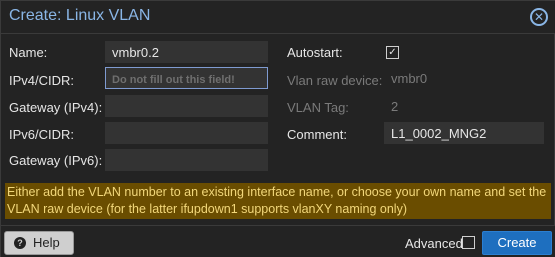 The height and width of the screenshot is (257, 555). I want to click on close-icon: ✕, so click(539, 17).